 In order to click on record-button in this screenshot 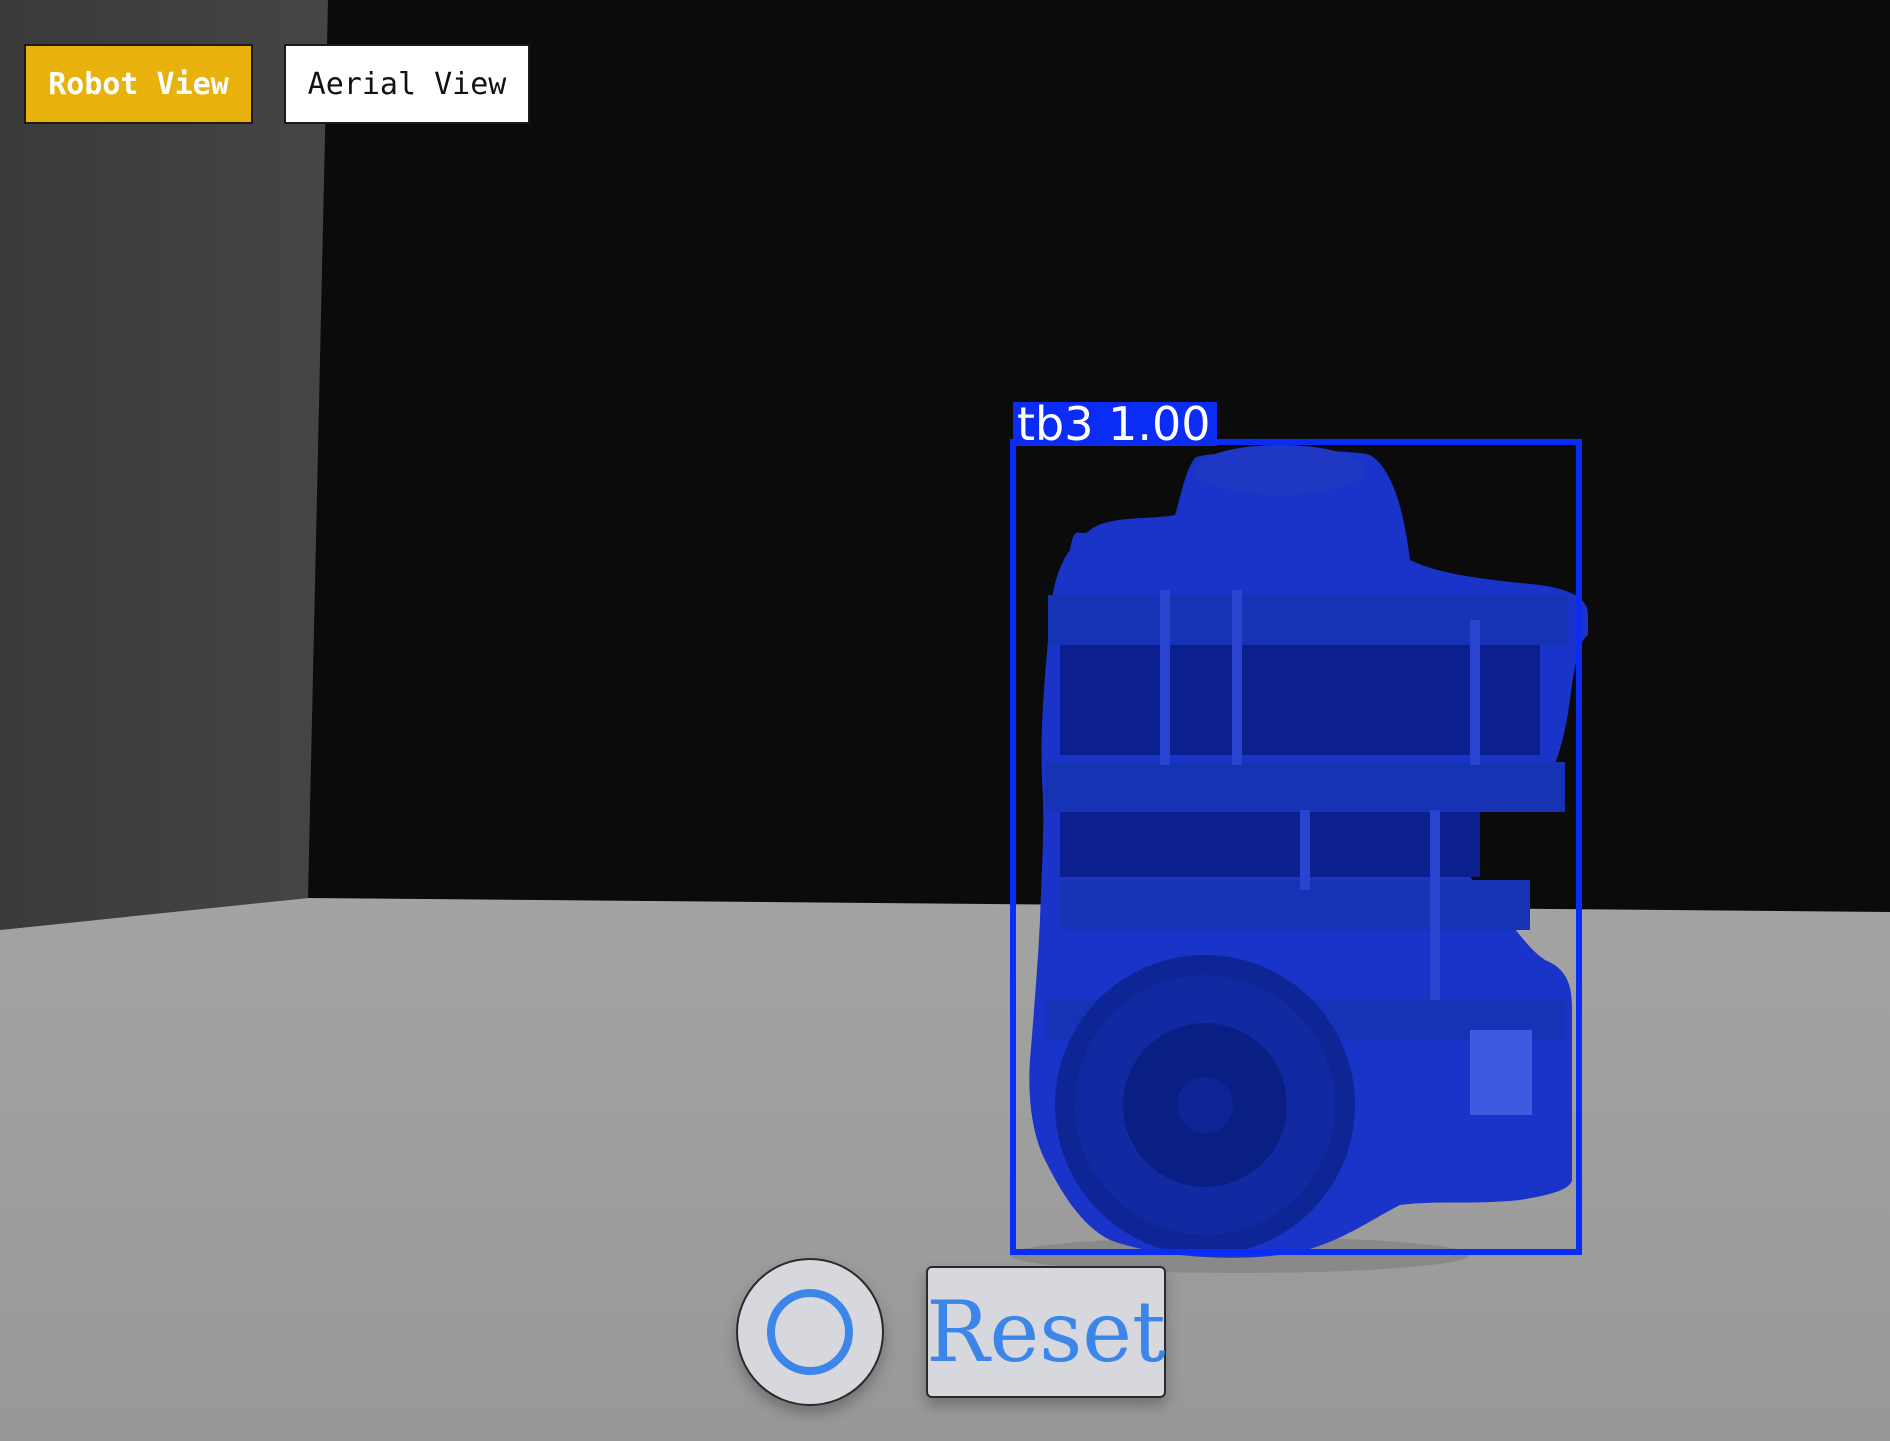, I will do `click(810, 1332)`.